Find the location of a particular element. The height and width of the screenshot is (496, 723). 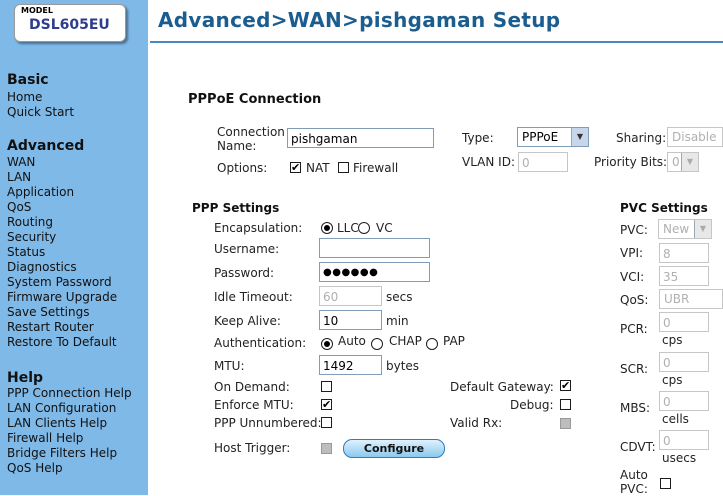

pcr-input: 0 is located at coordinates (684, 322).